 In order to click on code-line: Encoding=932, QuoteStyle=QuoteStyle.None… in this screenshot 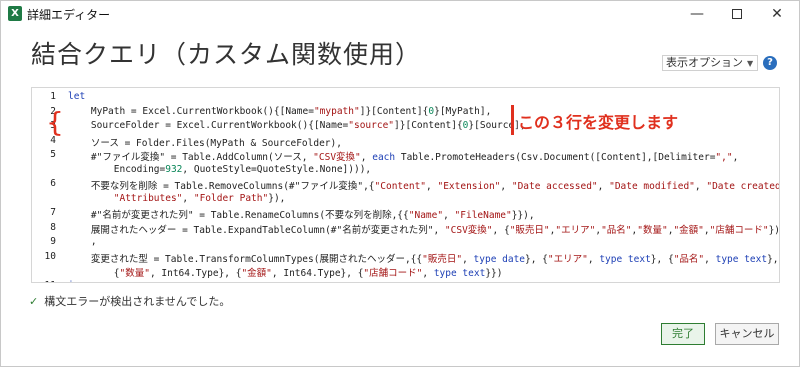, I will do `click(219, 169)`.